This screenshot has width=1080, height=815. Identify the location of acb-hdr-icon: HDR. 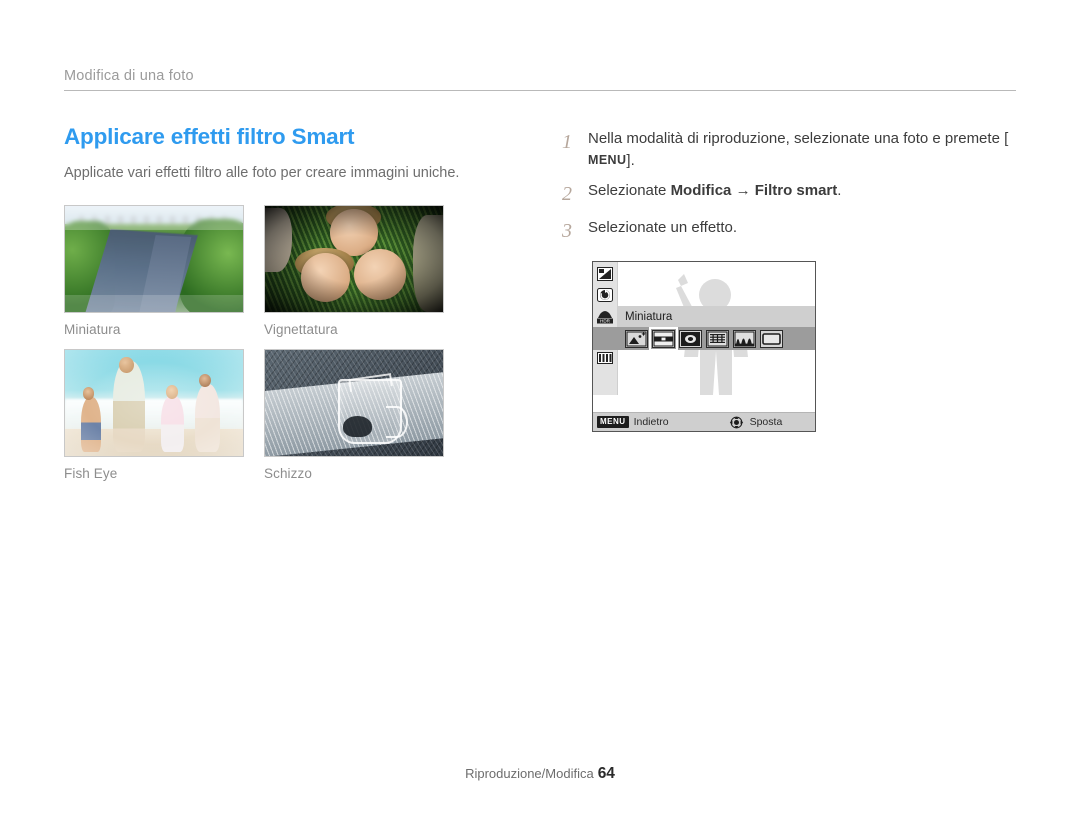
(605, 316).